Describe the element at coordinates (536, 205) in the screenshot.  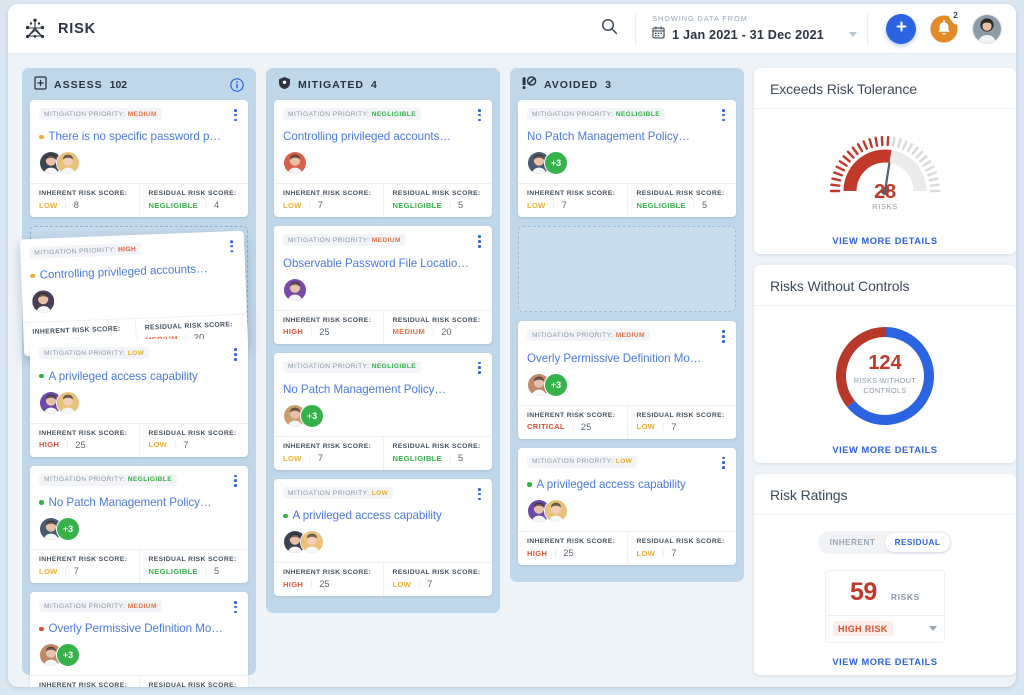
I see `inherent-risk-rating: LOW` at that location.